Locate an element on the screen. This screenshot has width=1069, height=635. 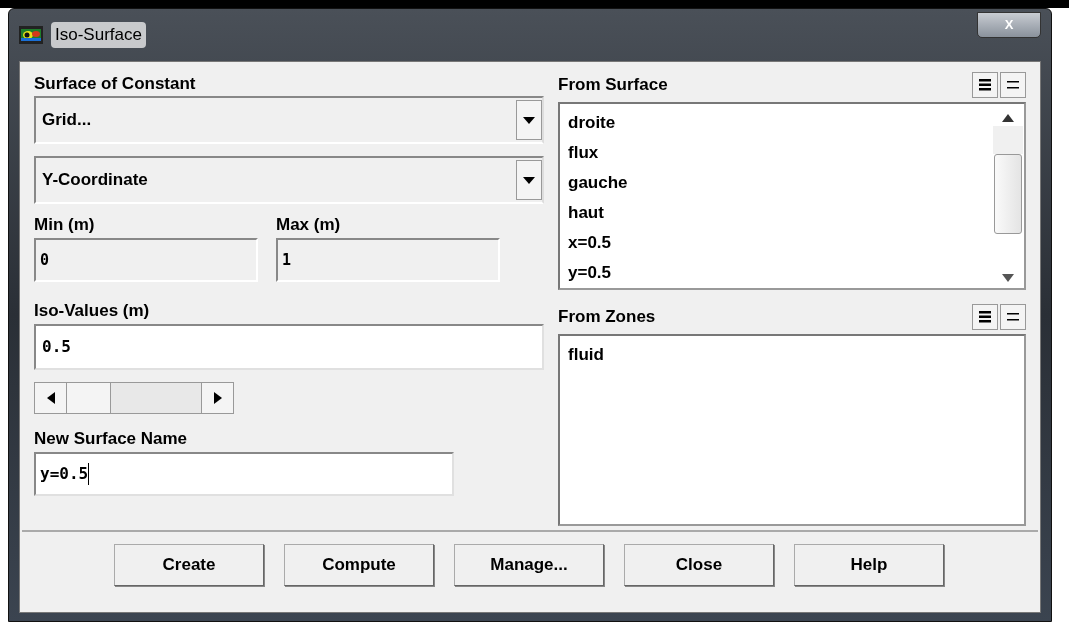
field-label: Surface of Constant is located at coordinates (115, 84).